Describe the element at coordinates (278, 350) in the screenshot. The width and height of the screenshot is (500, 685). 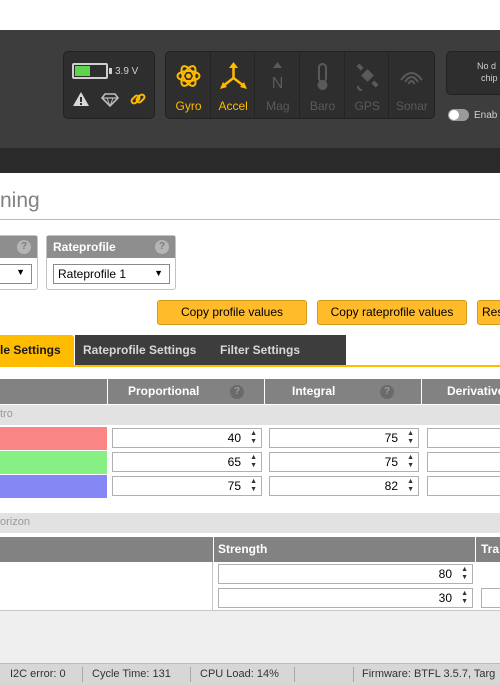
I see `tab-filter-settings: Filter Settings` at that location.